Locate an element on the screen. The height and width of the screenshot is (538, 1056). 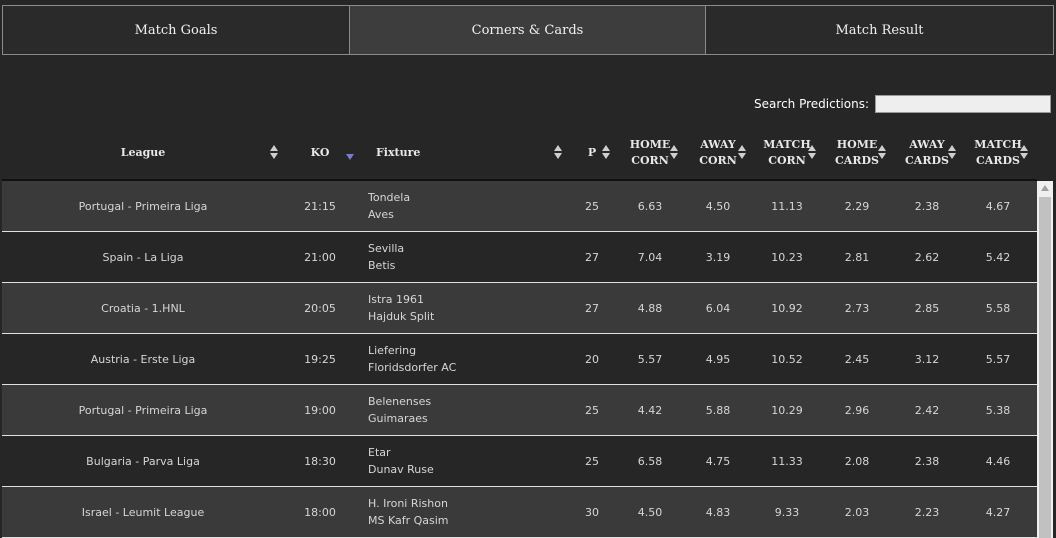
home-team: Etar is located at coordinates (379, 452).